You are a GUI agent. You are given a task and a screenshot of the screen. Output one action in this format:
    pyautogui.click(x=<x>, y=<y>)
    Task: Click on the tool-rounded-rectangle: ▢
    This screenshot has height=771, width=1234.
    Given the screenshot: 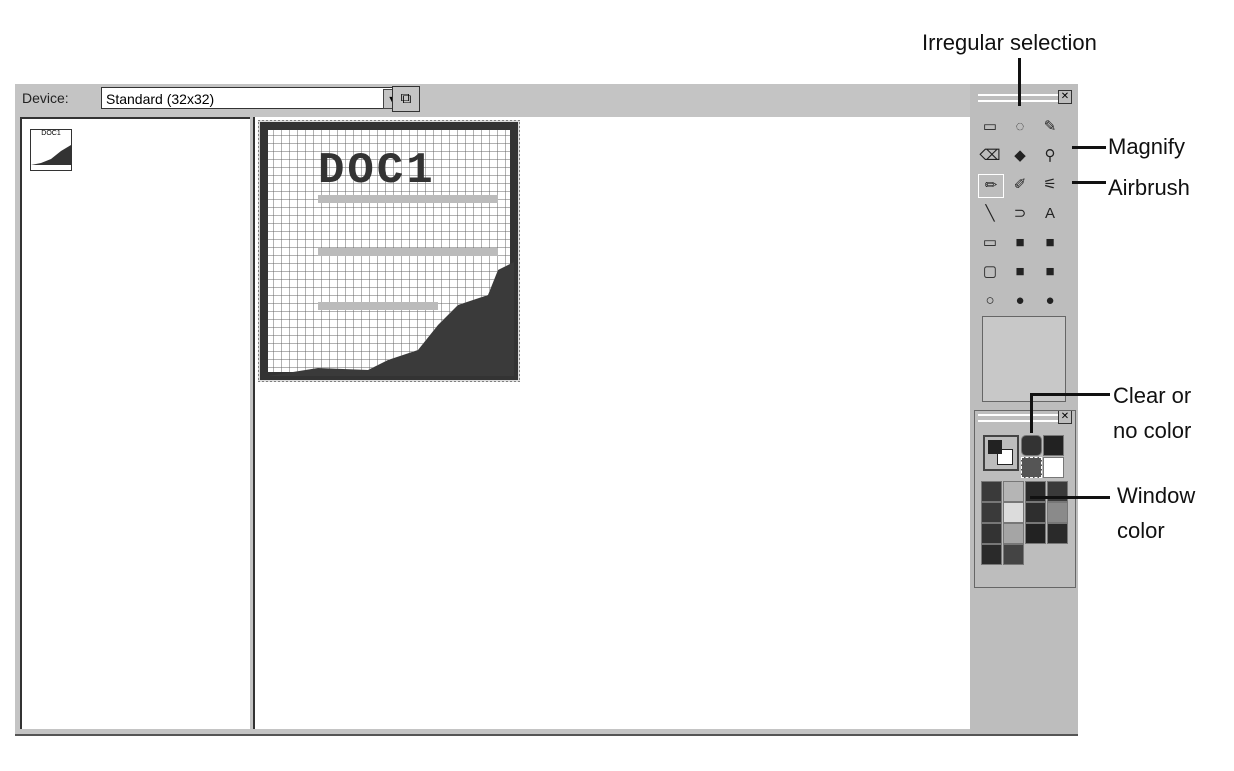 What is the action you would take?
    pyautogui.click(x=990, y=272)
    